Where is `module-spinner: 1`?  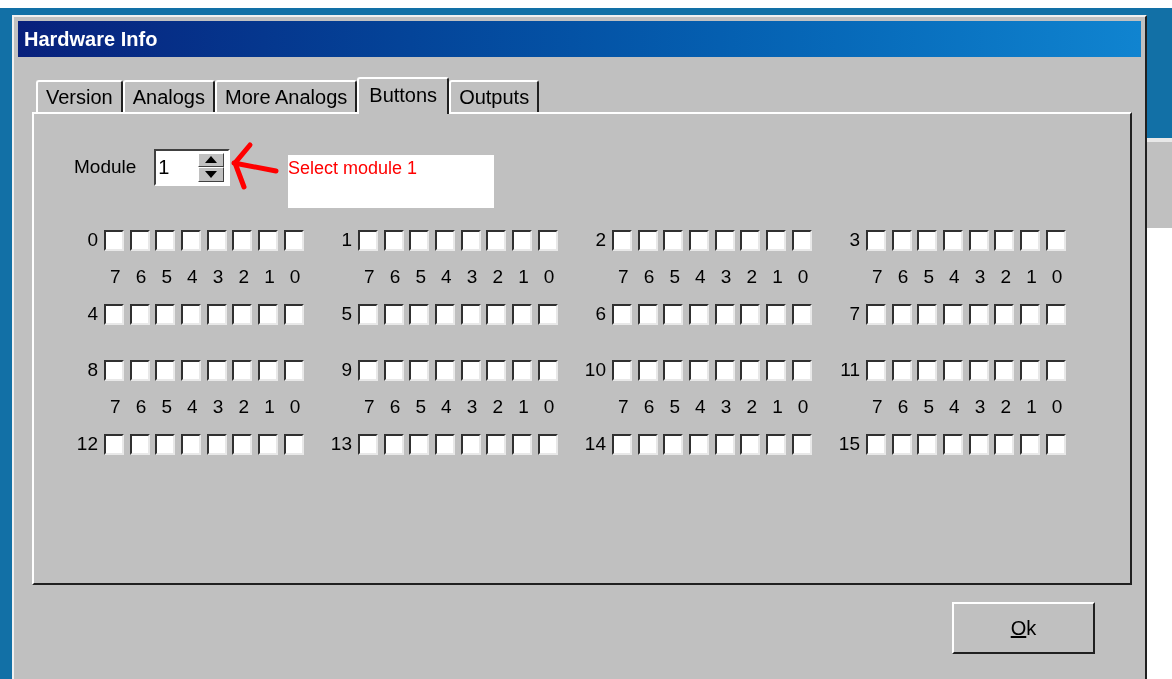
module-spinner: 1 is located at coordinates (192, 167).